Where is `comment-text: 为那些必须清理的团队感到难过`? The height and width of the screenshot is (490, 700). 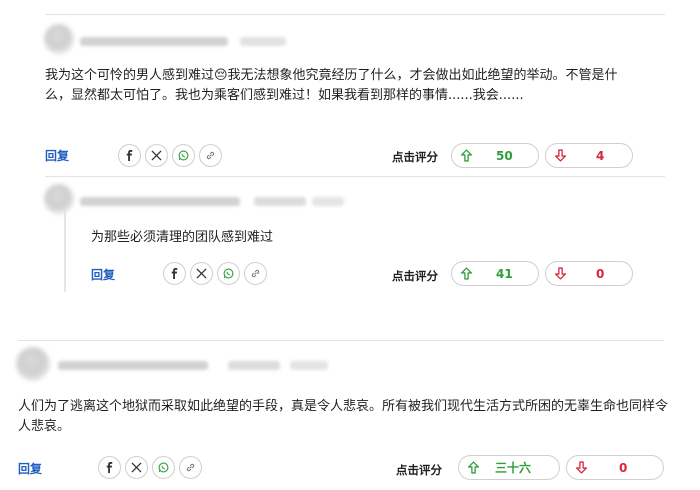 comment-text: 为那些必须清理的团队感到难过 is located at coordinates (182, 237).